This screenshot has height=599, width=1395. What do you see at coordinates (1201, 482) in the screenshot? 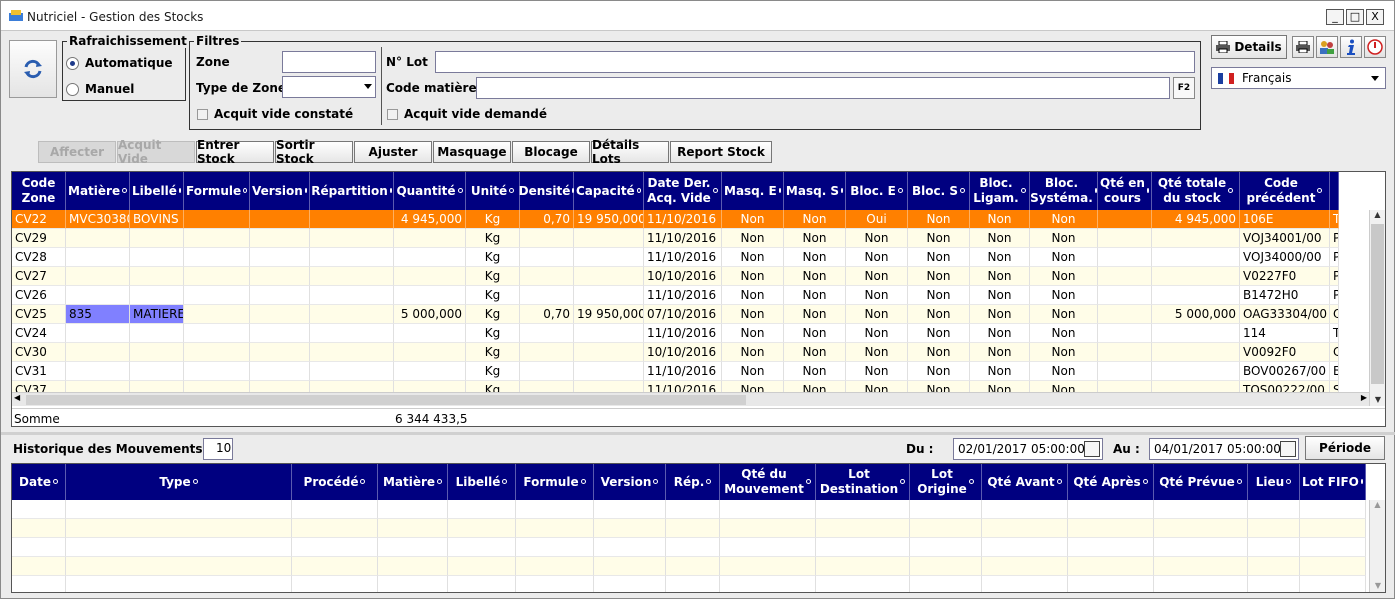
I see `history-column-header: Qté Prévue` at bounding box center [1201, 482].